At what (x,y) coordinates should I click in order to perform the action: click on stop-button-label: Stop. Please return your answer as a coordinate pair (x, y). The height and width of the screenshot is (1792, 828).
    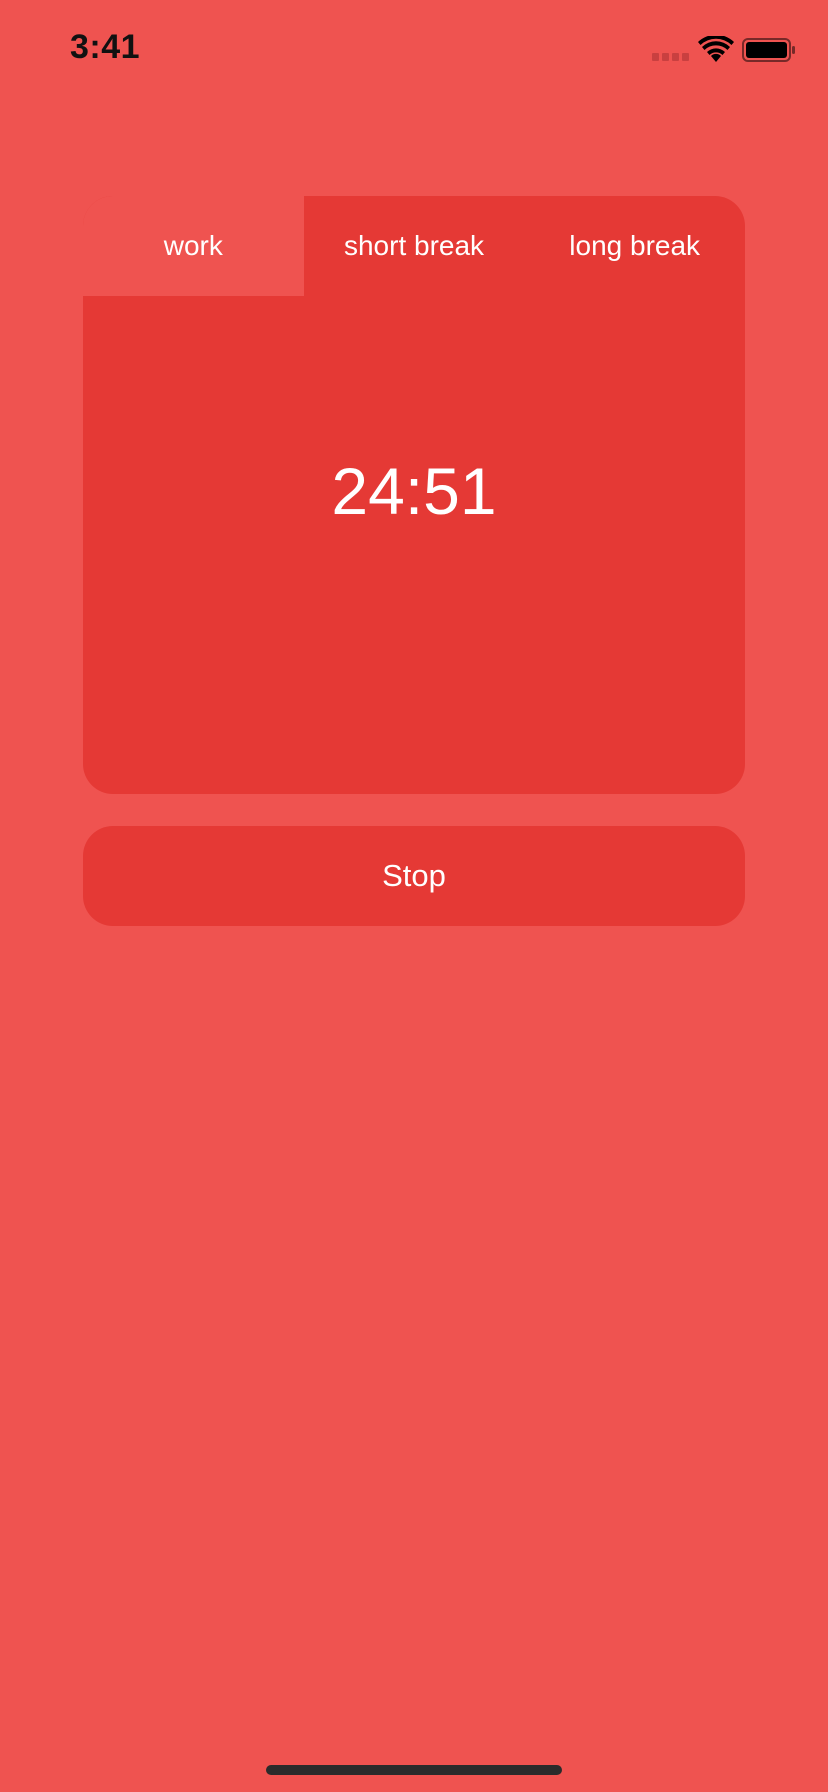
    Looking at the image, I should click on (414, 875).